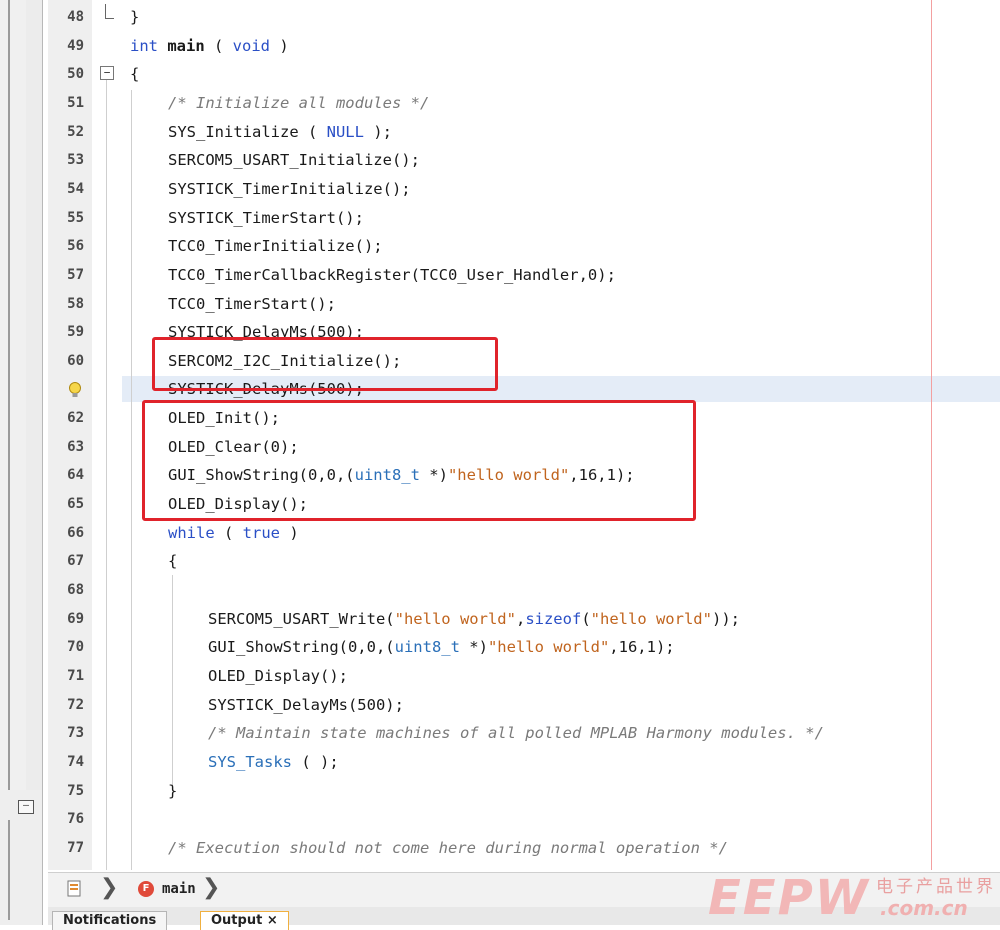 This screenshot has width=1000, height=930. I want to click on code-line: 59 SYSTICK_DelayMs(500);, so click(500, 332).